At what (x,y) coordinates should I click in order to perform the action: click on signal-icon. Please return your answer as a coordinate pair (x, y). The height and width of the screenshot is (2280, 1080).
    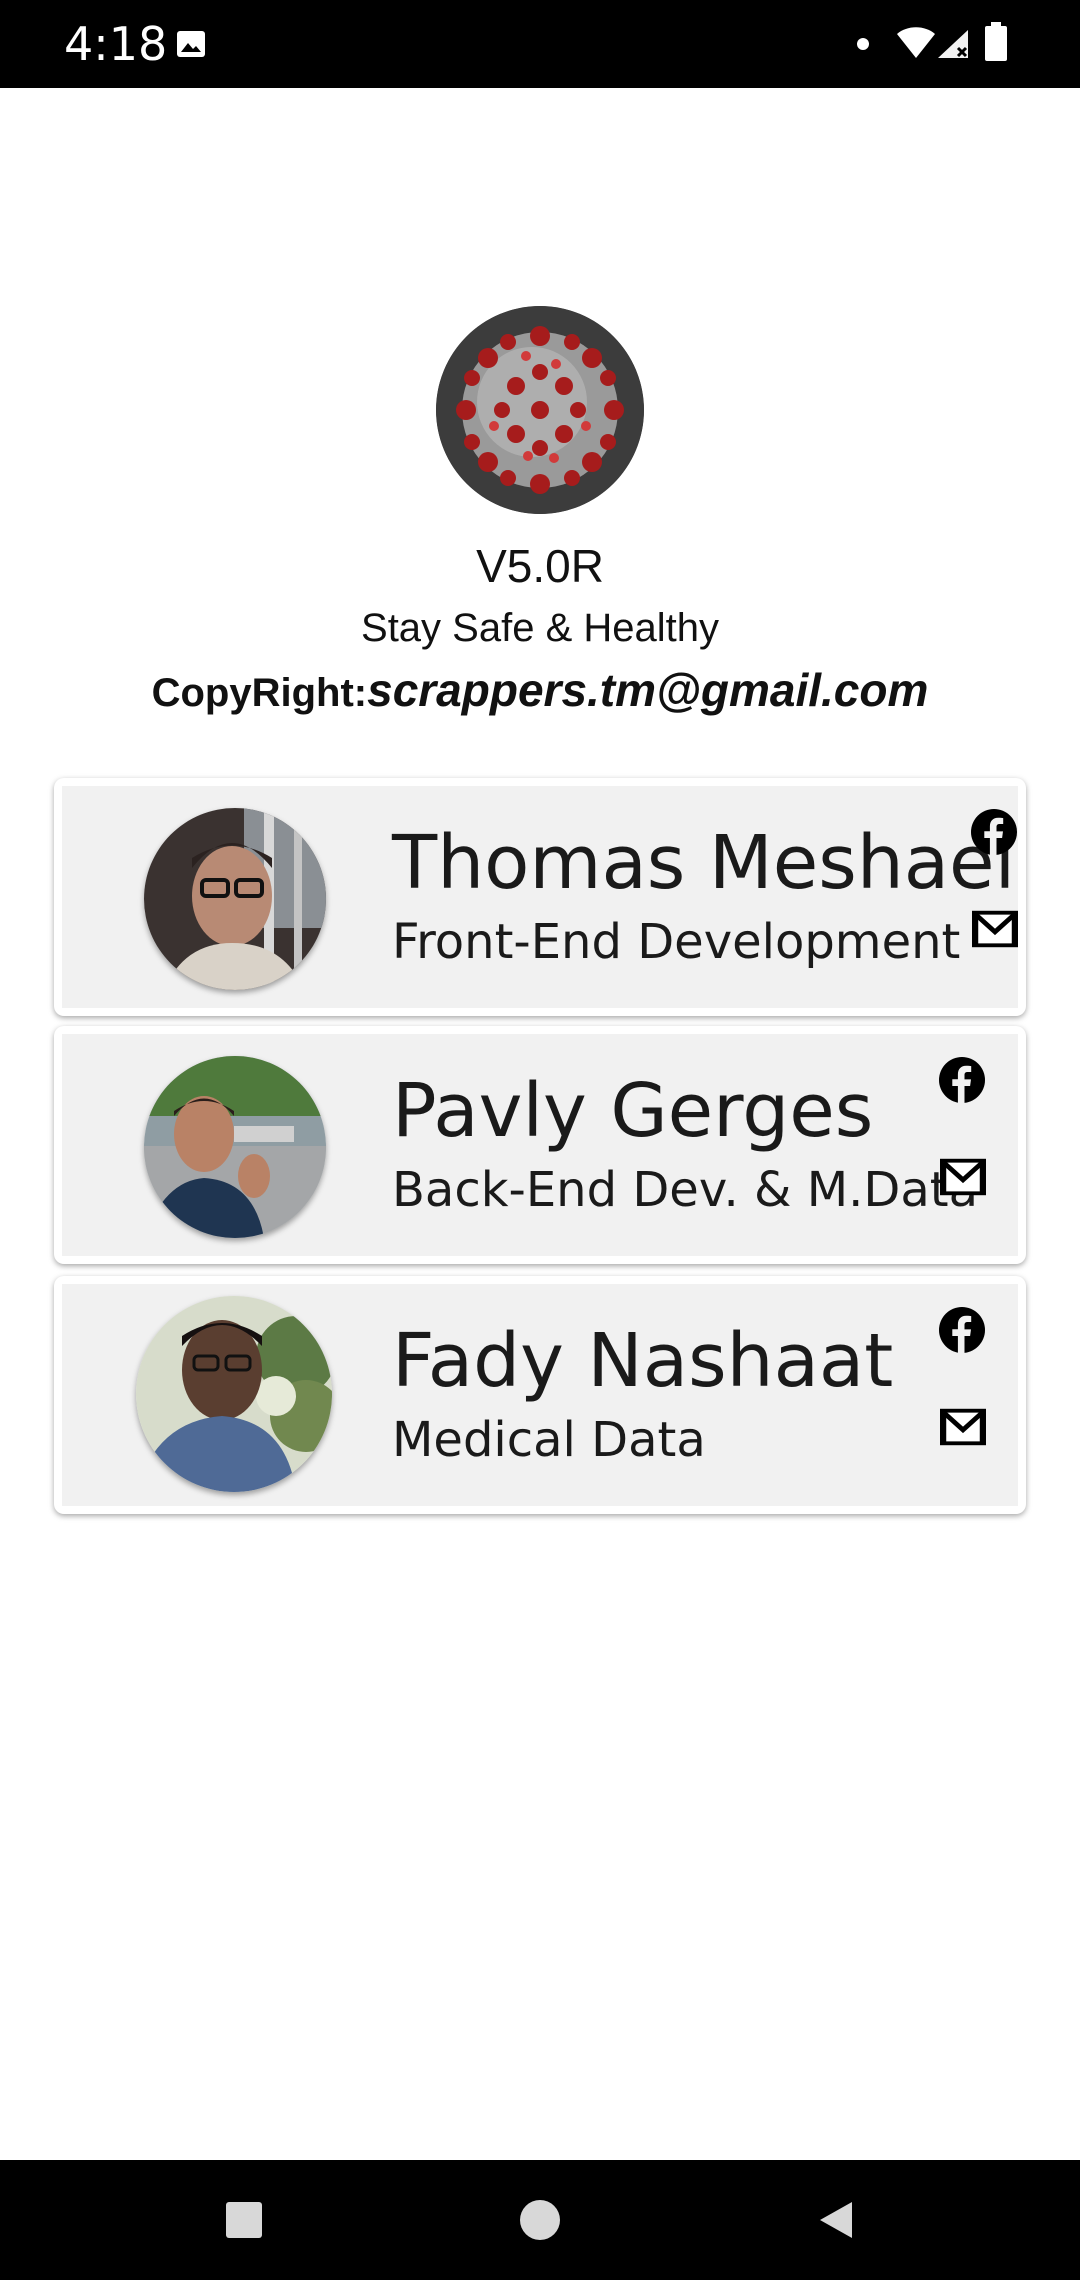
    Looking at the image, I should click on (953, 44).